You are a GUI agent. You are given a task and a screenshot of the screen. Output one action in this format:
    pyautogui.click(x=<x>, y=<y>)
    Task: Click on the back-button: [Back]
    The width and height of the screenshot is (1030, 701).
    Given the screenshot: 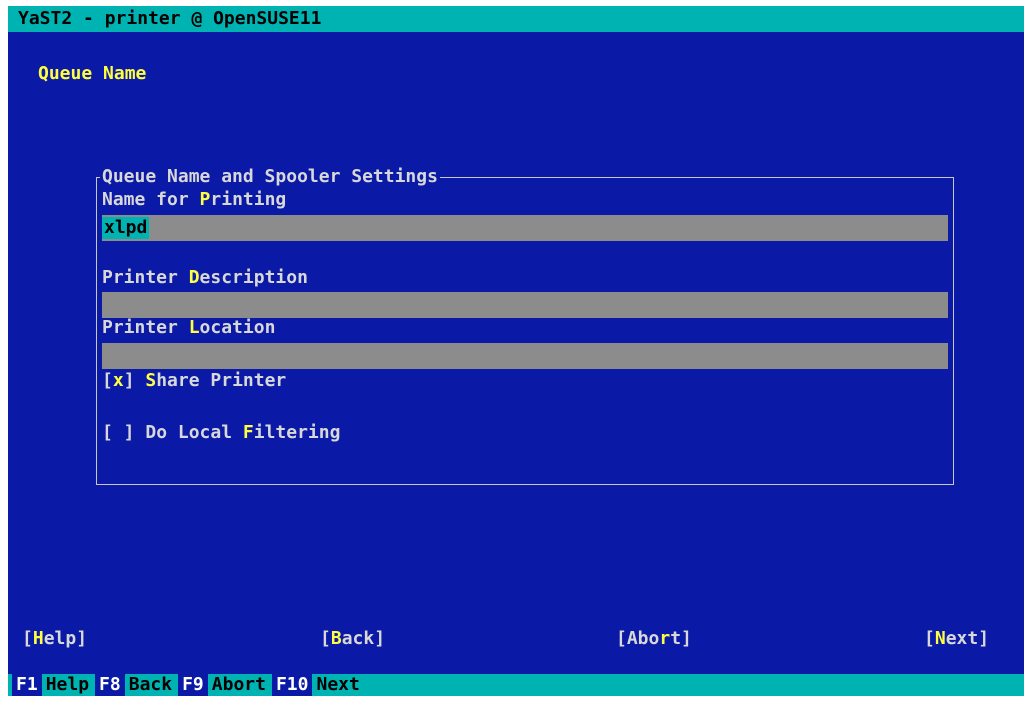 What is the action you would take?
    pyautogui.click(x=352, y=639)
    